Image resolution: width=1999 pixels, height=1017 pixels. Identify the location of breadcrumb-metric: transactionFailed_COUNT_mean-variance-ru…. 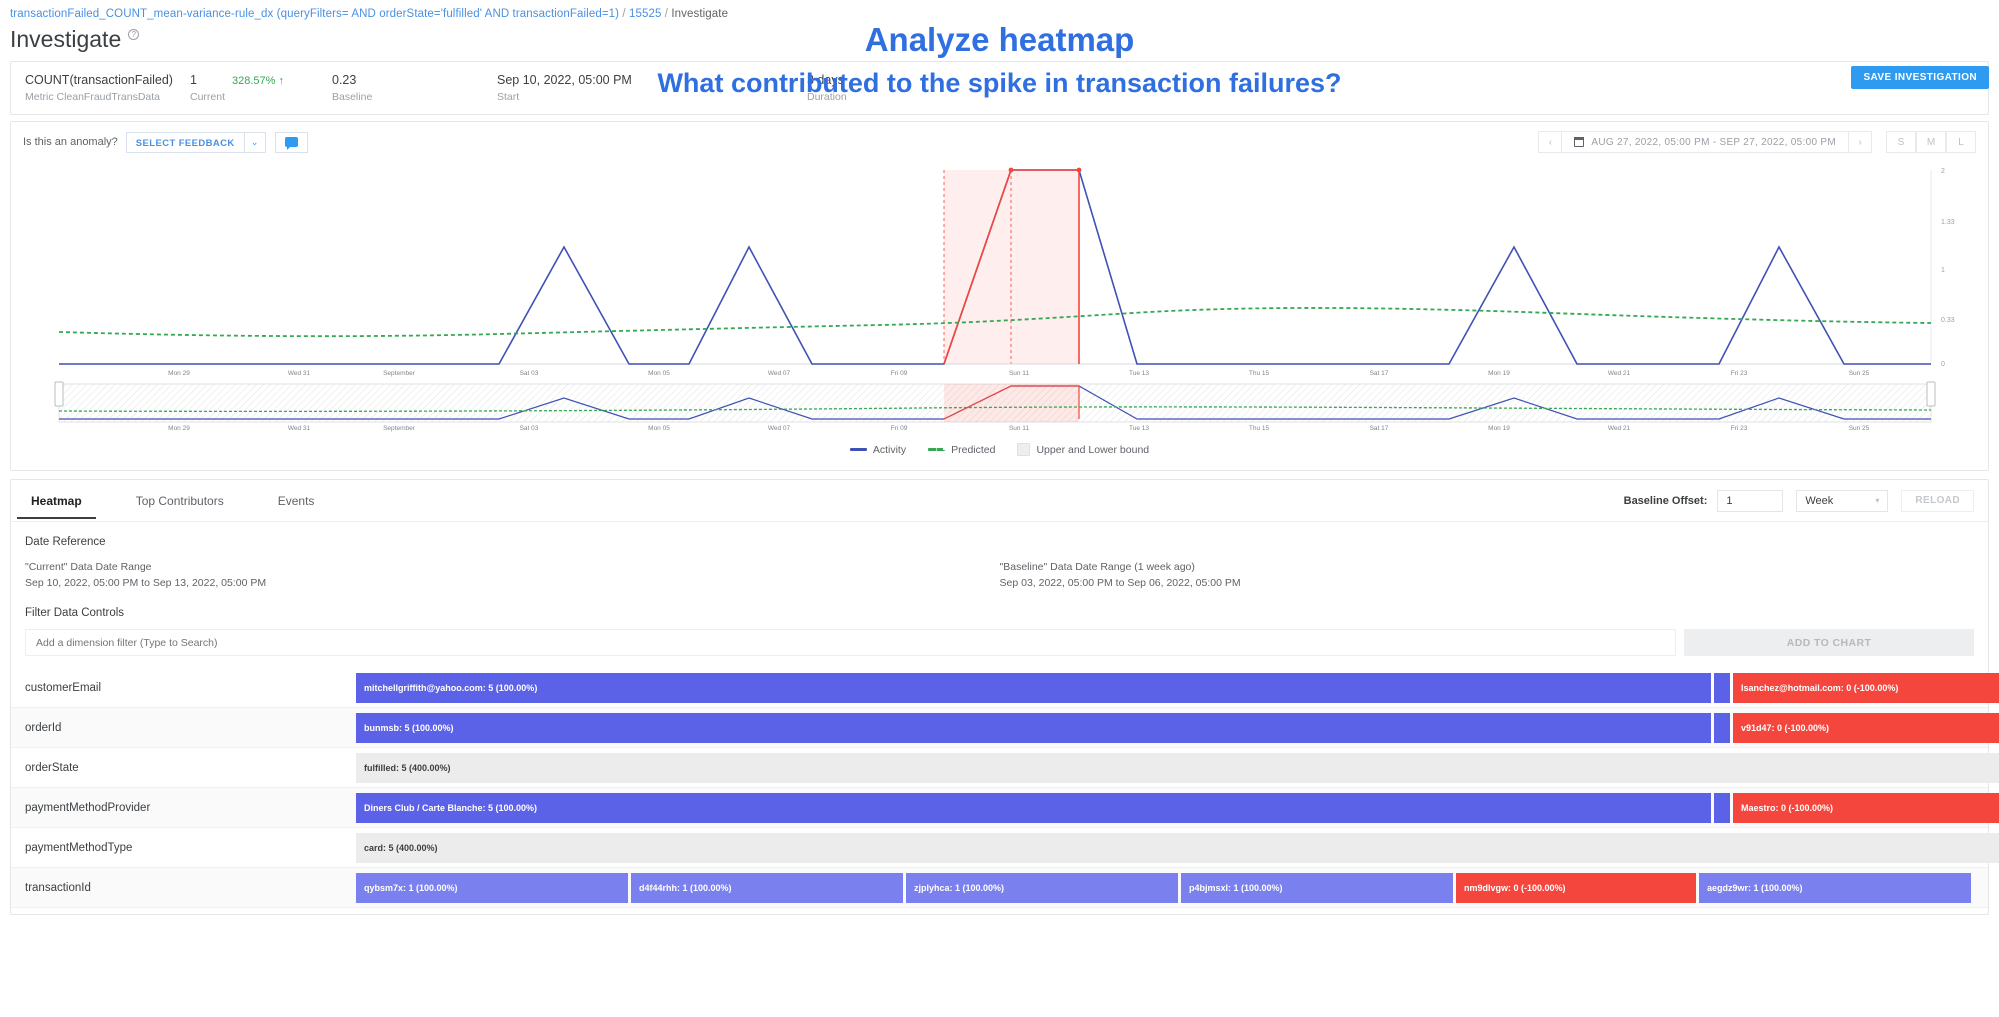
(314, 14).